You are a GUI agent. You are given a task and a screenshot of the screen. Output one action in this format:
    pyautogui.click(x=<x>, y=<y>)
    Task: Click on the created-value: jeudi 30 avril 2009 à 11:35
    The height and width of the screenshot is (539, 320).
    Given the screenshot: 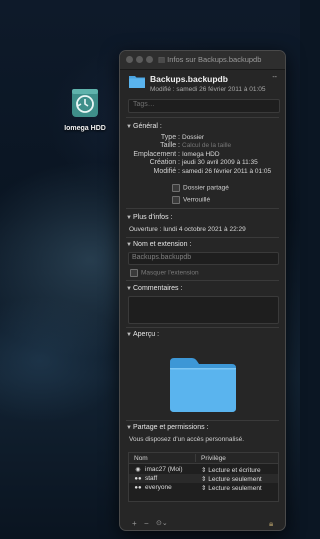 What is the action you would take?
    pyautogui.click(x=220, y=163)
    